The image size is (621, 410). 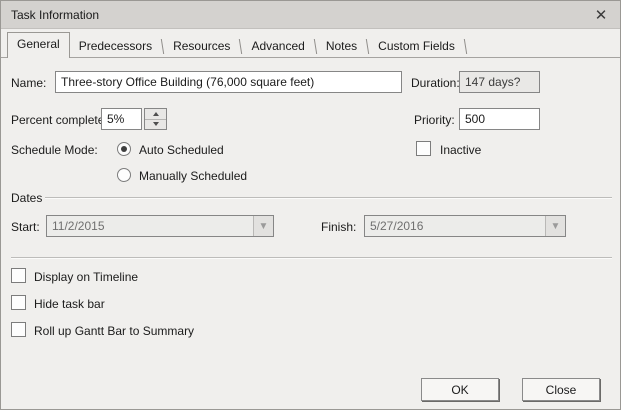 What do you see at coordinates (339, 227) in the screenshot?
I see `finish-label: Finish:` at bounding box center [339, 227].